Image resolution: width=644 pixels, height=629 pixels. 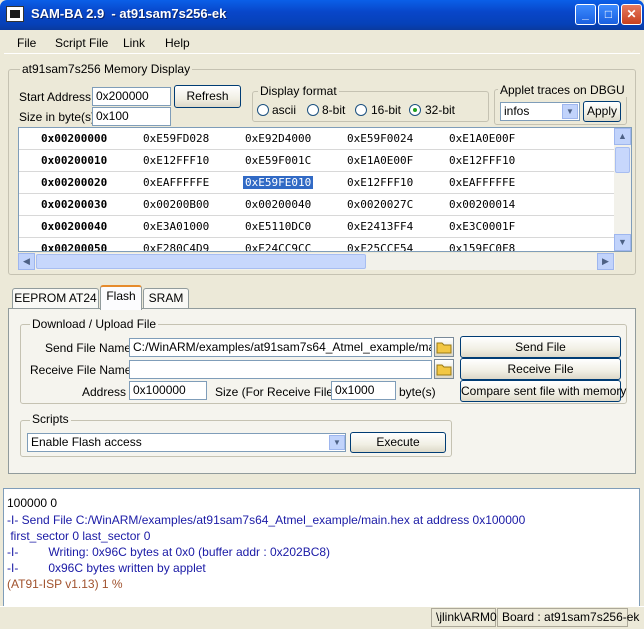 What do you see at coordinates (278, 246) in the screenshot?
I see `memory-cell: 0xE24CC9CC` at bounding box center [278, 246].